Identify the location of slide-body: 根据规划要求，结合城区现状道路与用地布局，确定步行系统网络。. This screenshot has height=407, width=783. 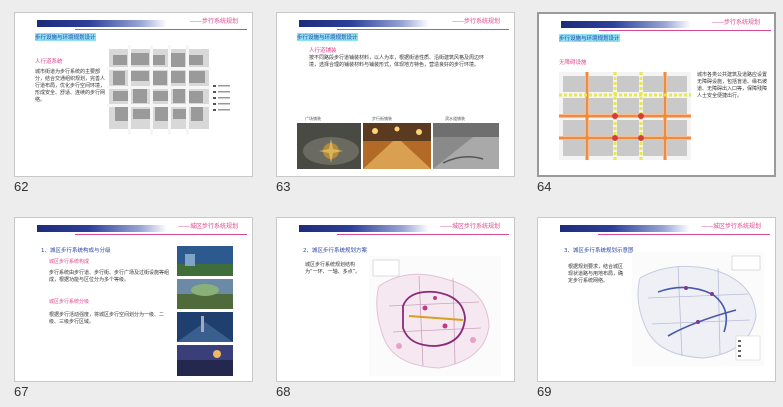
(596, 274).